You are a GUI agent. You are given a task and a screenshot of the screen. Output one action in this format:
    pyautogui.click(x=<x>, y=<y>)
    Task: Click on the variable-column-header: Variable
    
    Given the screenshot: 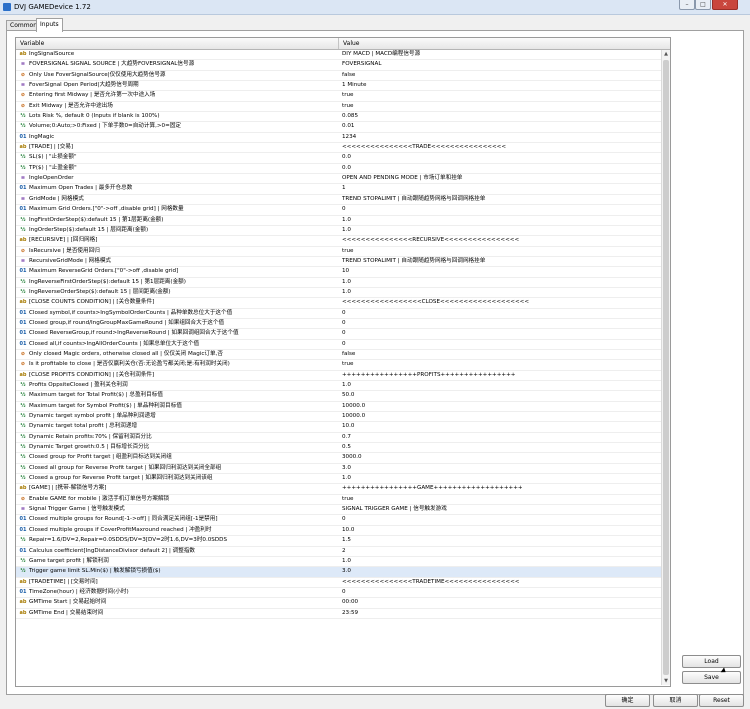 What is the action you would take?
    pyautogui.click(x=32, y=44)
    